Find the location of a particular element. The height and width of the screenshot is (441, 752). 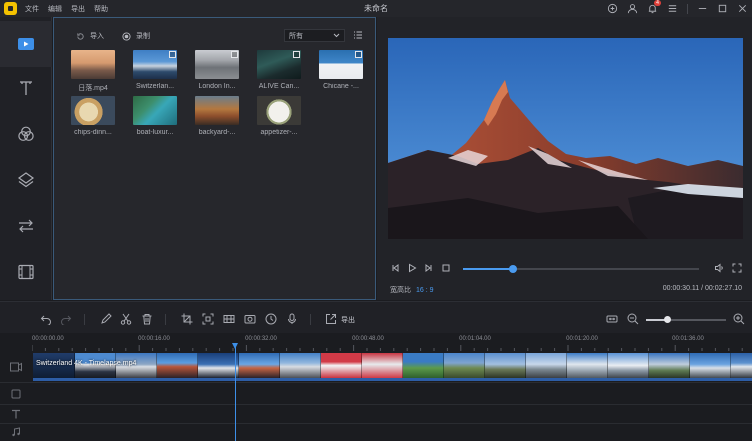

close-icon is located at coordinates (742, 8).